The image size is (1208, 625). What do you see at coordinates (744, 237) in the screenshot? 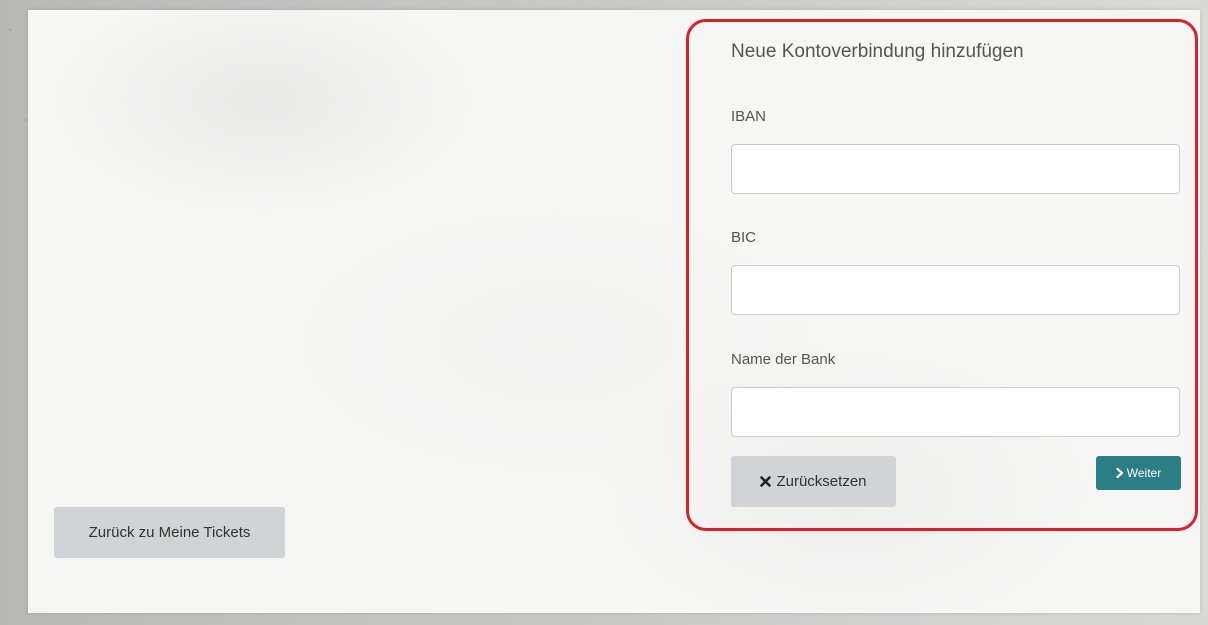
I see `bic-label: BIC` at bounding box center [744, 237].